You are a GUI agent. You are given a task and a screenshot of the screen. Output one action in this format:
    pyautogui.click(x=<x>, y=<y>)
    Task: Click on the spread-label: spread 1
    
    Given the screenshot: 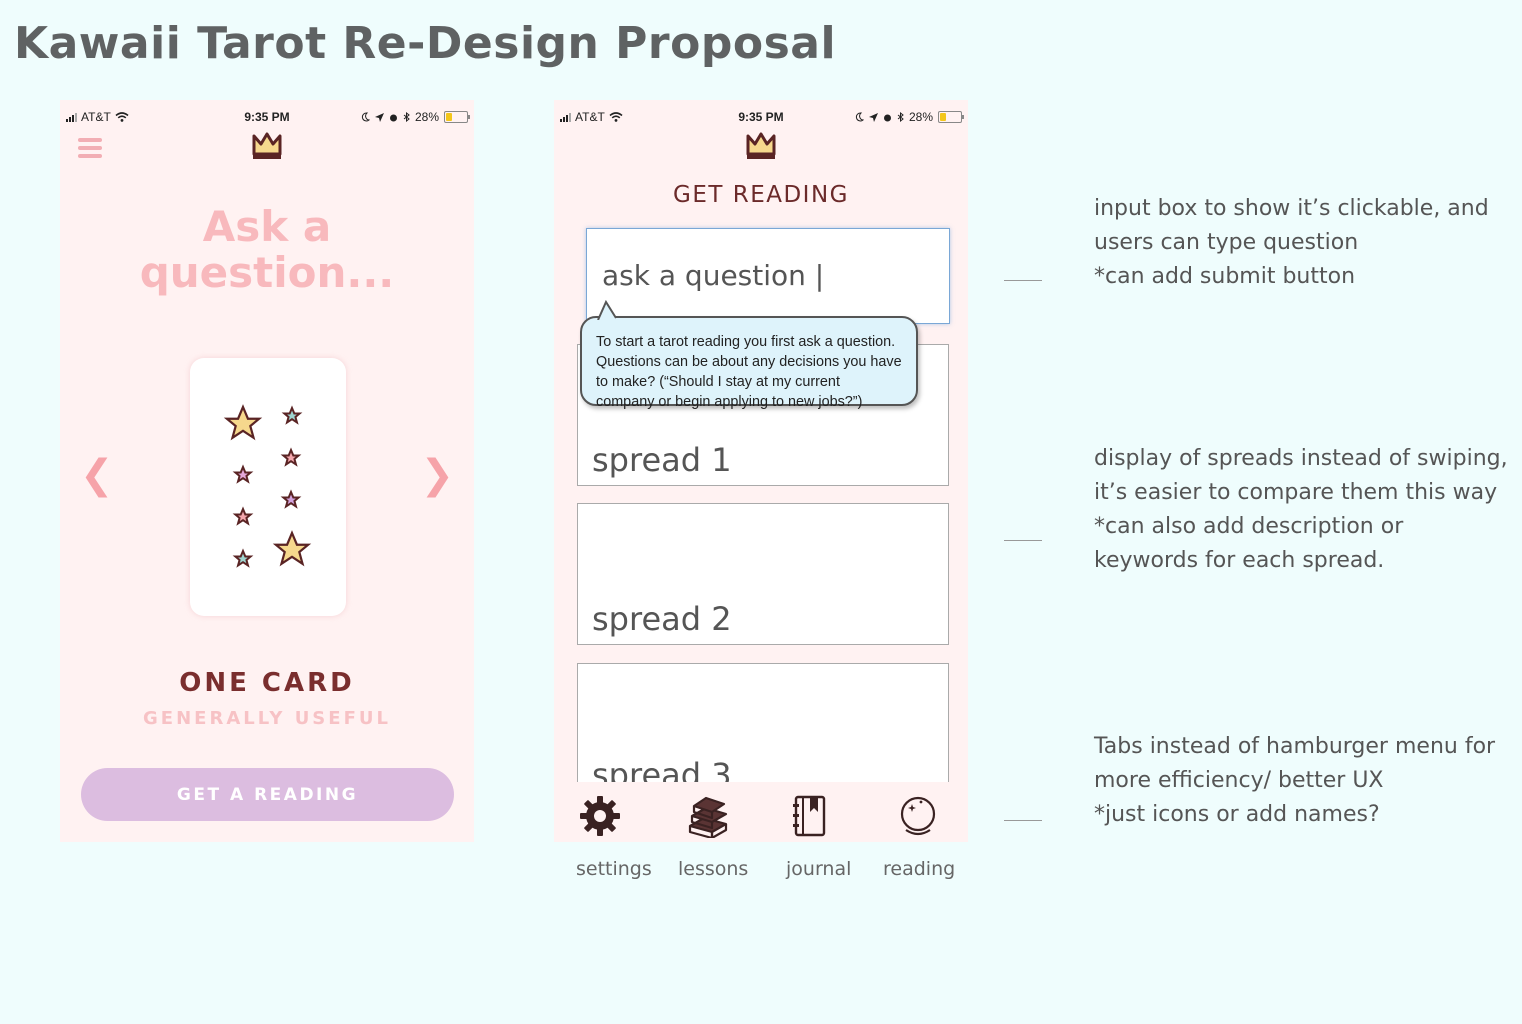 What is the action you would take?
    pyautogui.click(x=662, y=460)
    